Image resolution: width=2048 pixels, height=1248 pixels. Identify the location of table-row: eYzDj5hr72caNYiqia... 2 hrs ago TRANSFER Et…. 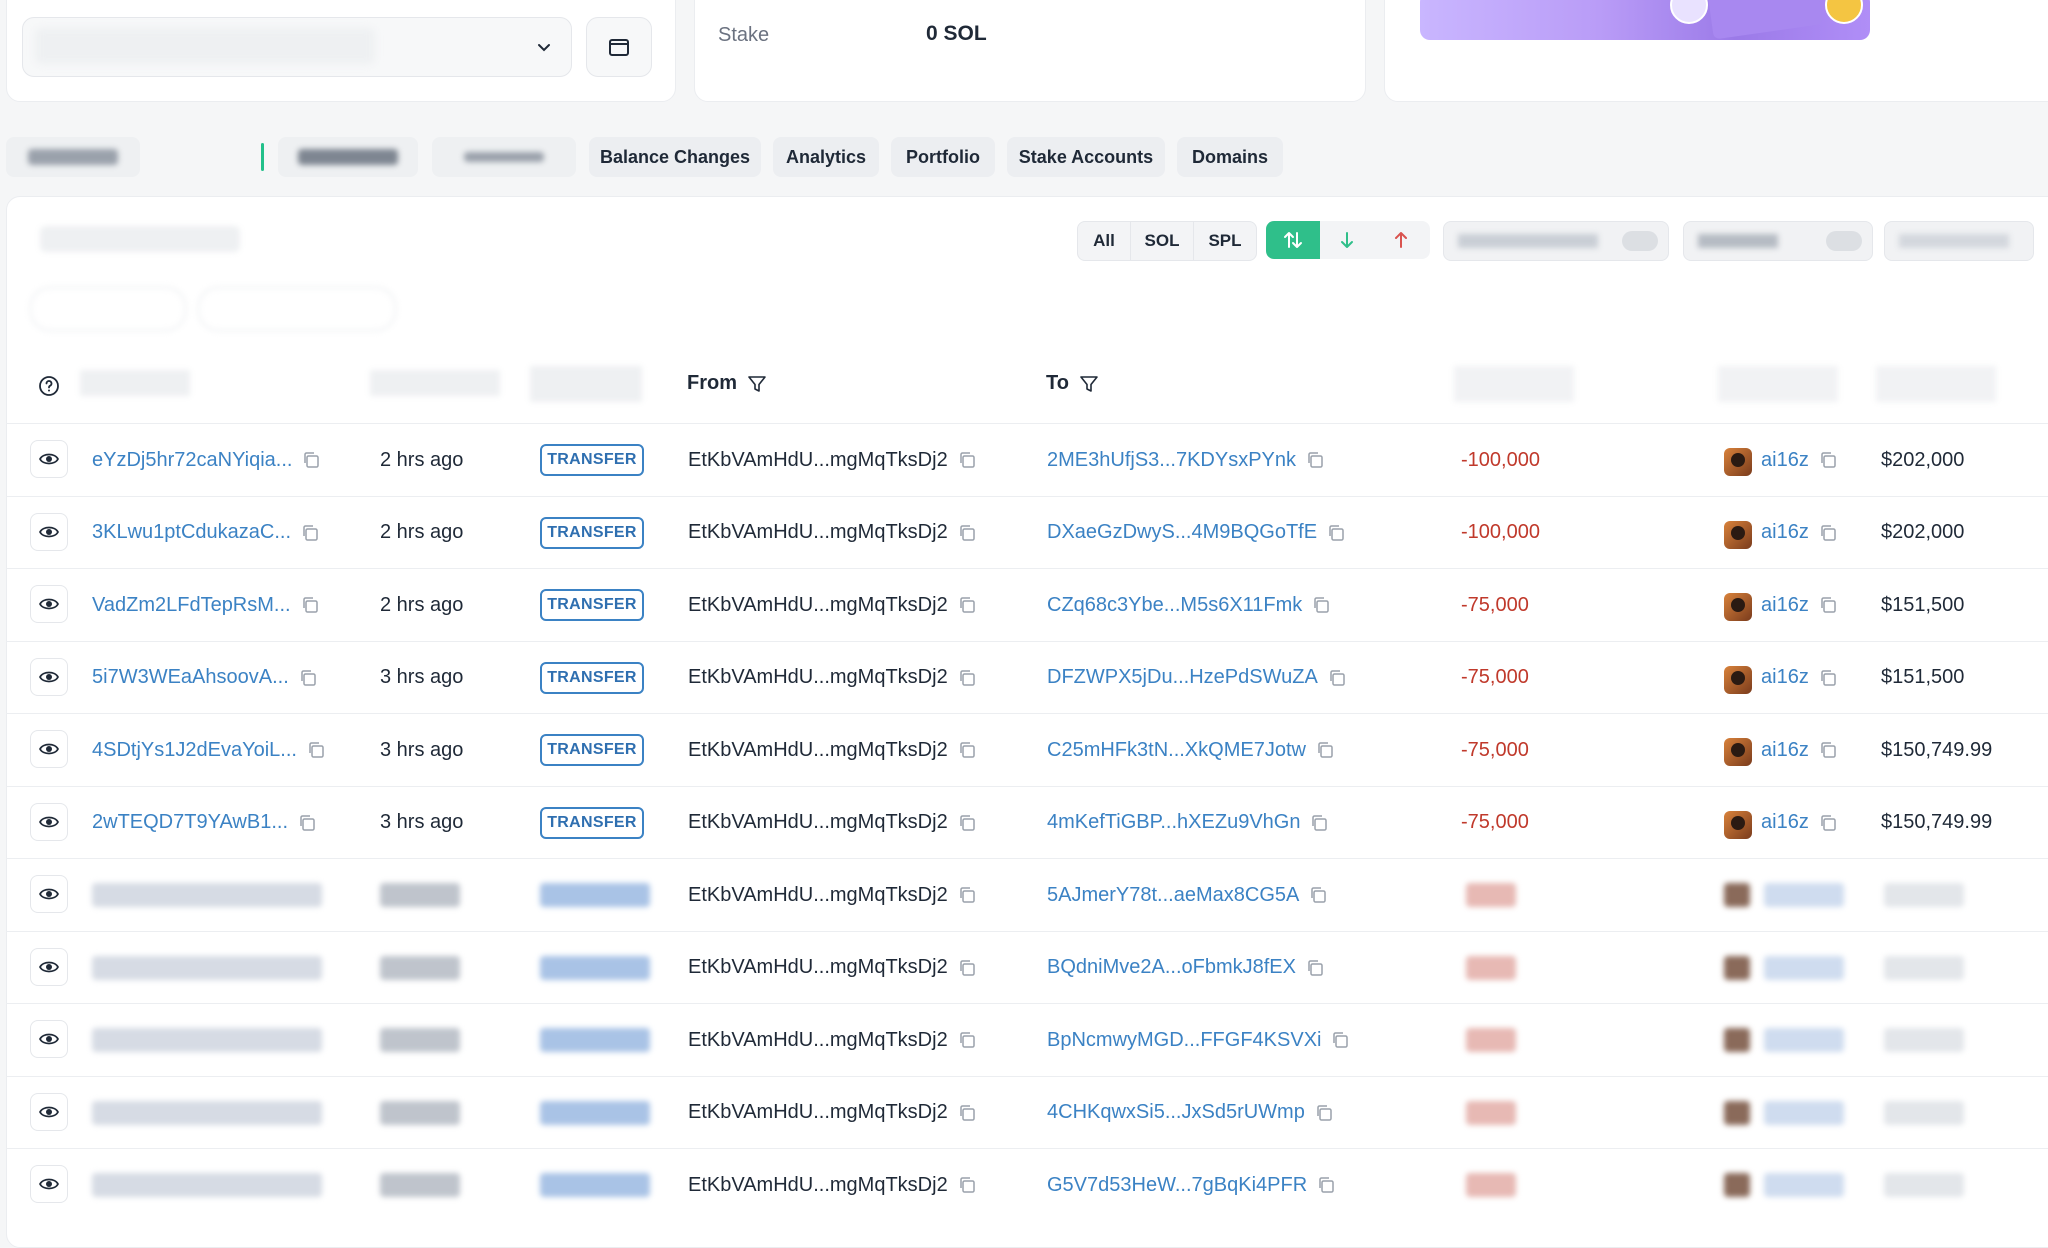
(1027, 459).